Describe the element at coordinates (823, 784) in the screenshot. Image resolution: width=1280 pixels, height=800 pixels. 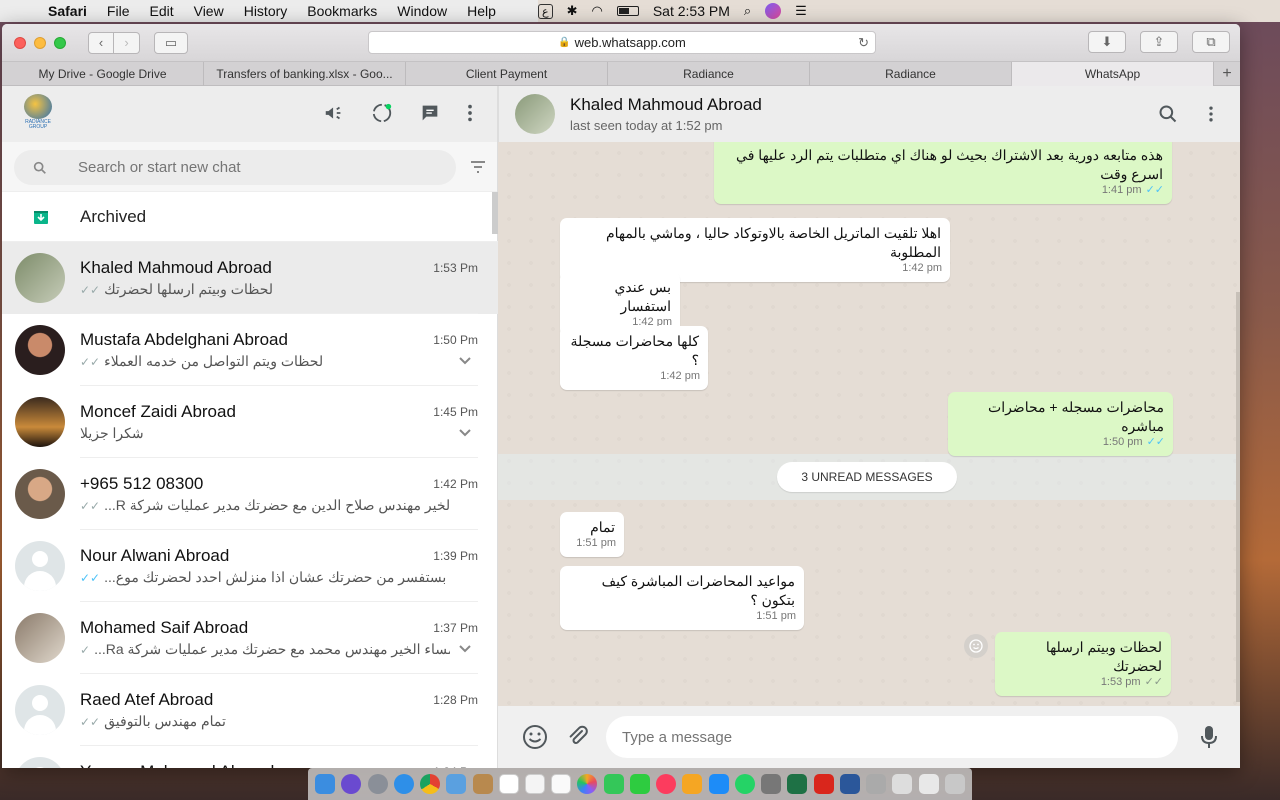
I see `acrobat-dock-icon` at that location.